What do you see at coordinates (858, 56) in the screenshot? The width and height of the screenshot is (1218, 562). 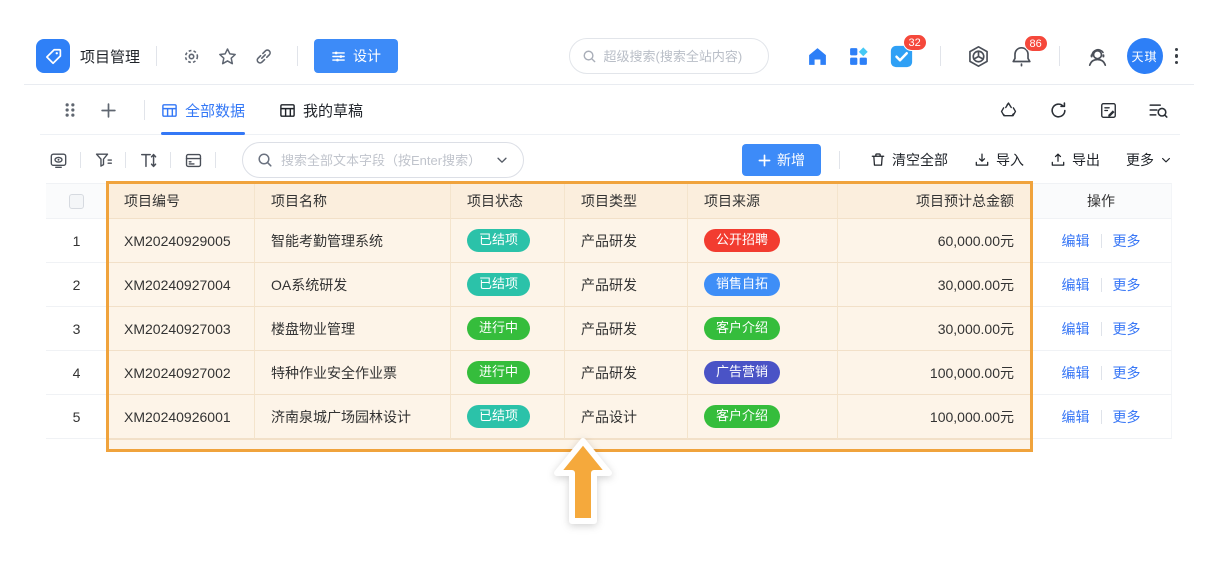 I see `apps-grid-icon` at bounding box center [858, 56].